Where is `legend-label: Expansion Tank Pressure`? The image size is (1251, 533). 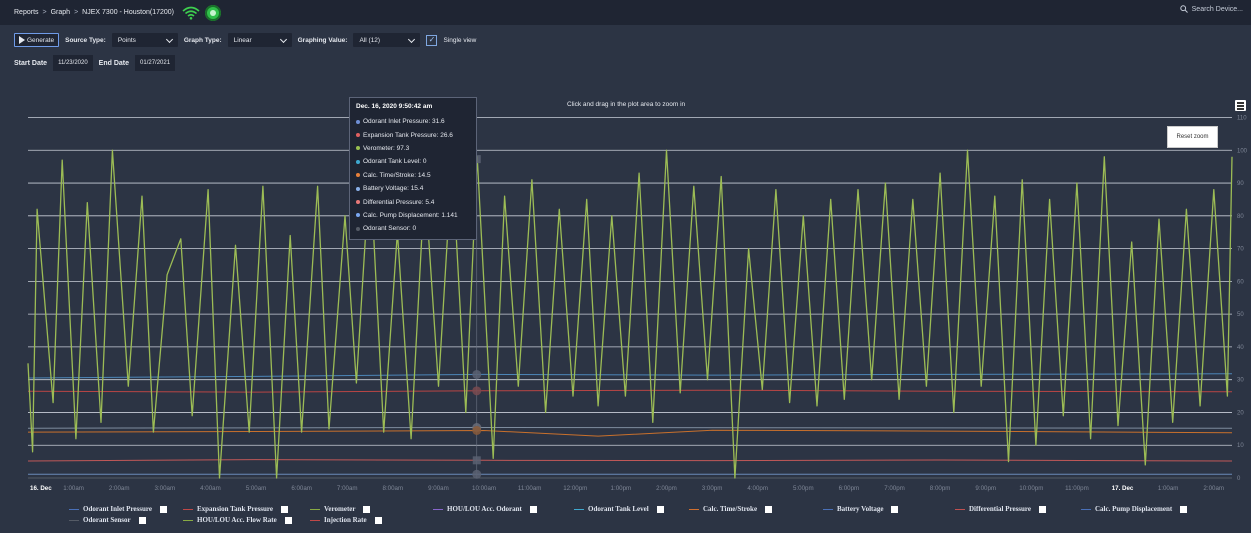
legend-label: Expansion Tank Pressure is located at coordinates (235, 509).